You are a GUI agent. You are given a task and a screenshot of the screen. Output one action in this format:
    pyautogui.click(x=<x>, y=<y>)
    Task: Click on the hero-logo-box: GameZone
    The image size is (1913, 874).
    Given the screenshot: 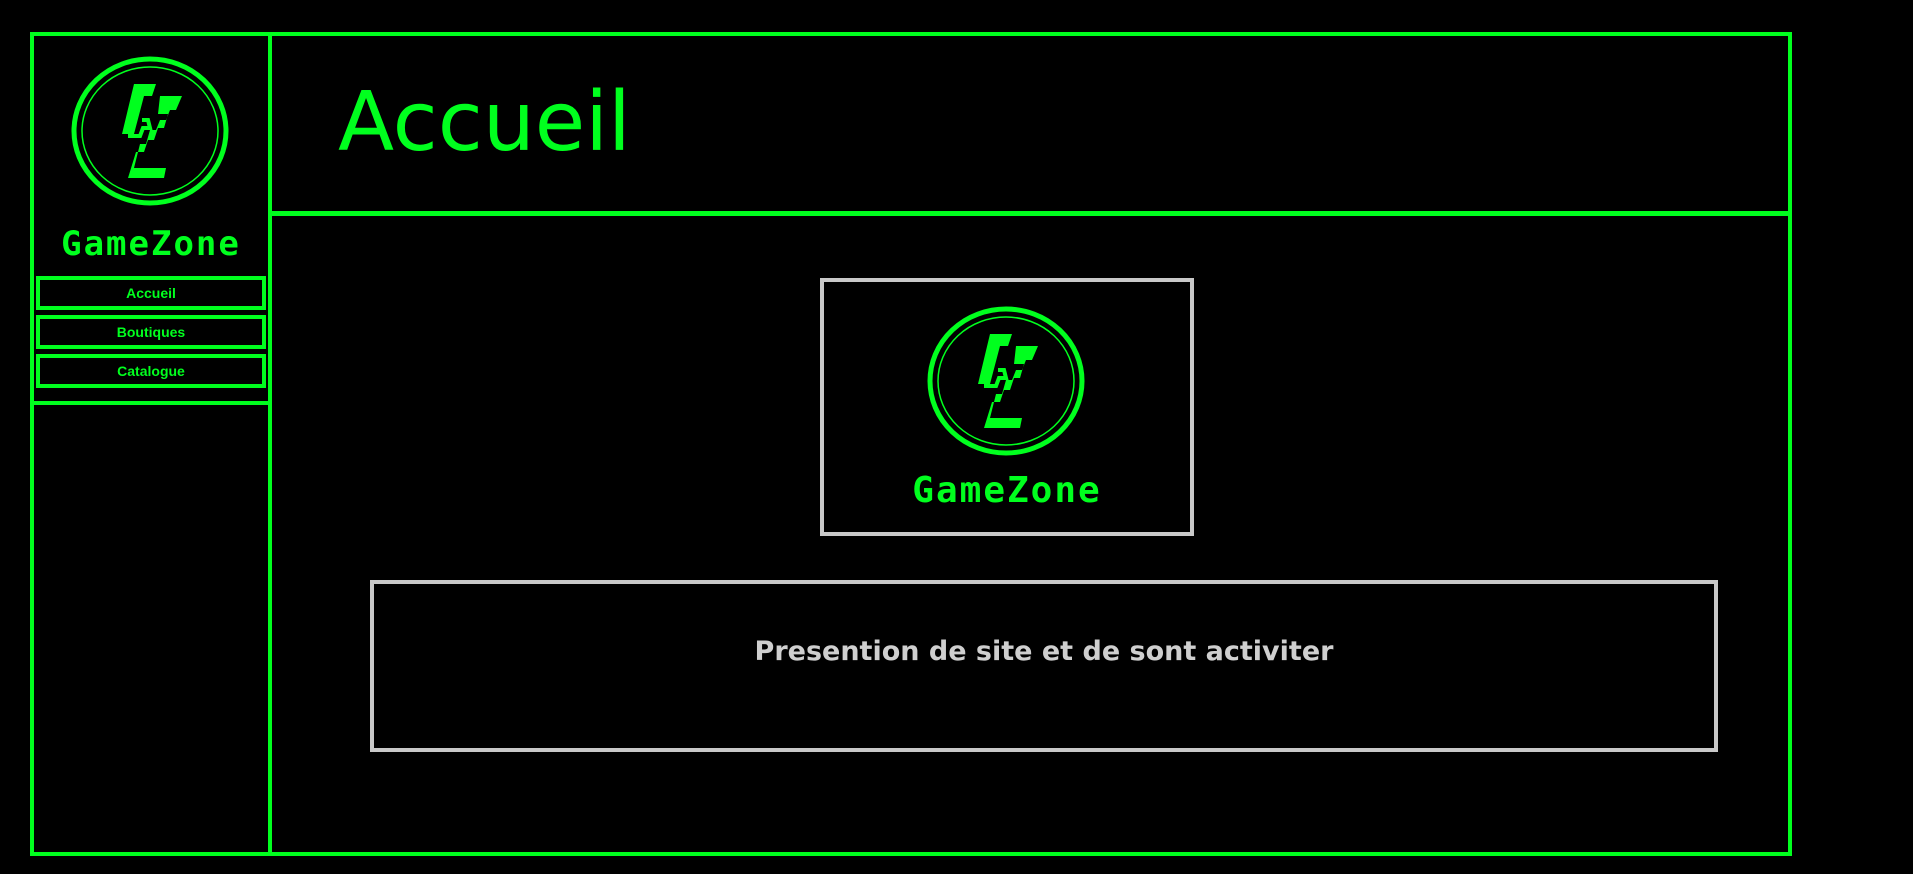 What is the action you would take?
    pyautogui.click(x=1007, y=407)
    